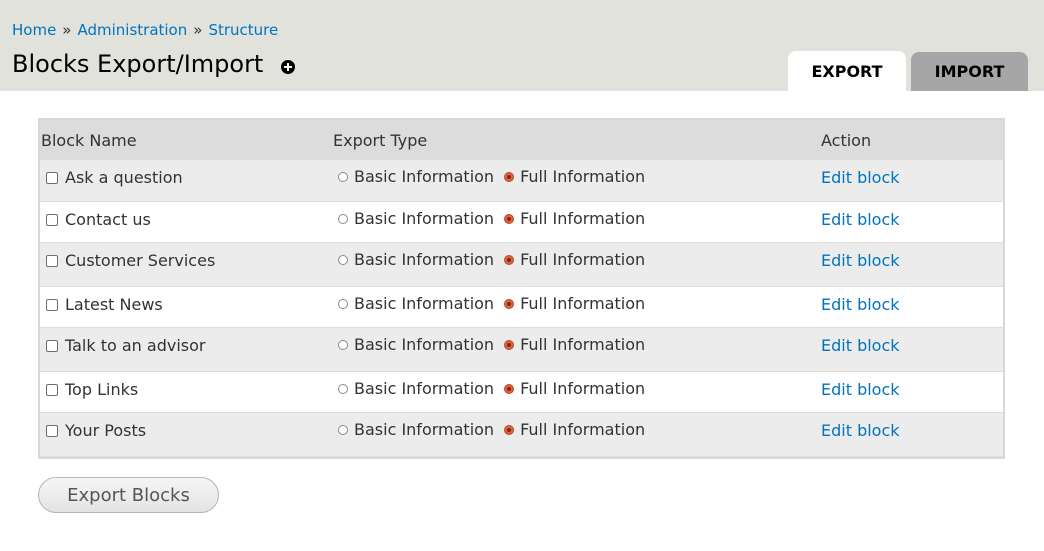 The image size is (1044, 551). What do you see at coordinates (128, 495) in the screenshot?
I see `export-blocks-button: Export Blocks` at bounding box center [128, 495].